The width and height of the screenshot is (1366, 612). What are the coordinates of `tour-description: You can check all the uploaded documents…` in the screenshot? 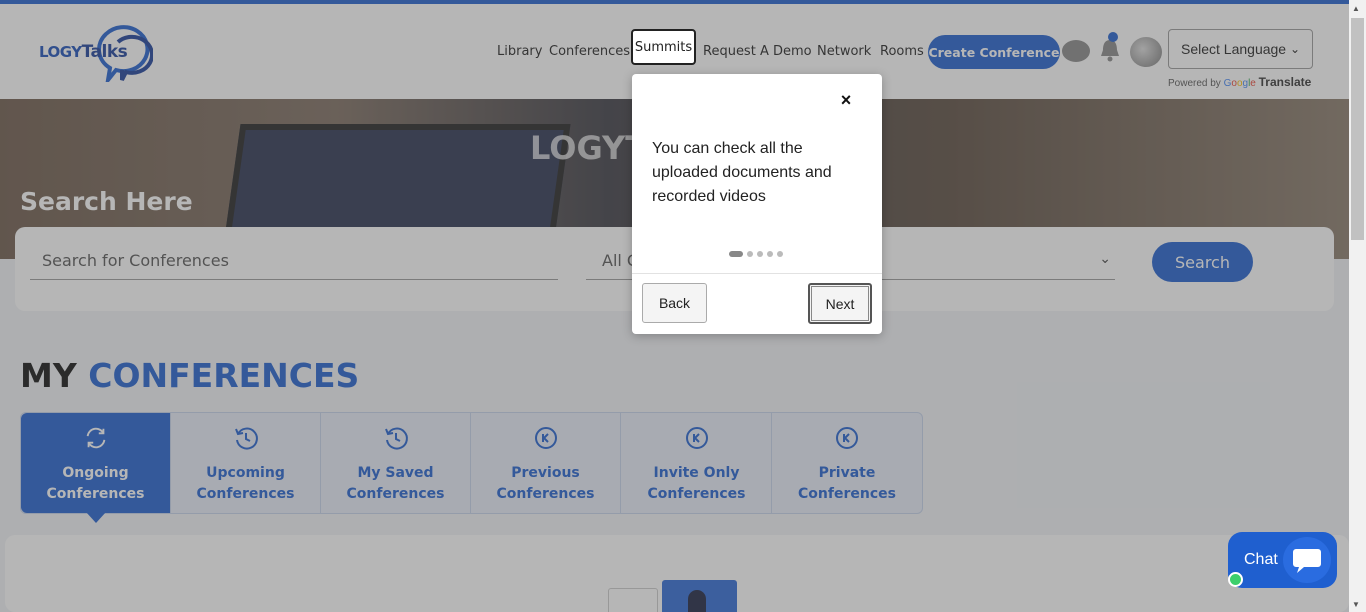 It's located at (742, 172).